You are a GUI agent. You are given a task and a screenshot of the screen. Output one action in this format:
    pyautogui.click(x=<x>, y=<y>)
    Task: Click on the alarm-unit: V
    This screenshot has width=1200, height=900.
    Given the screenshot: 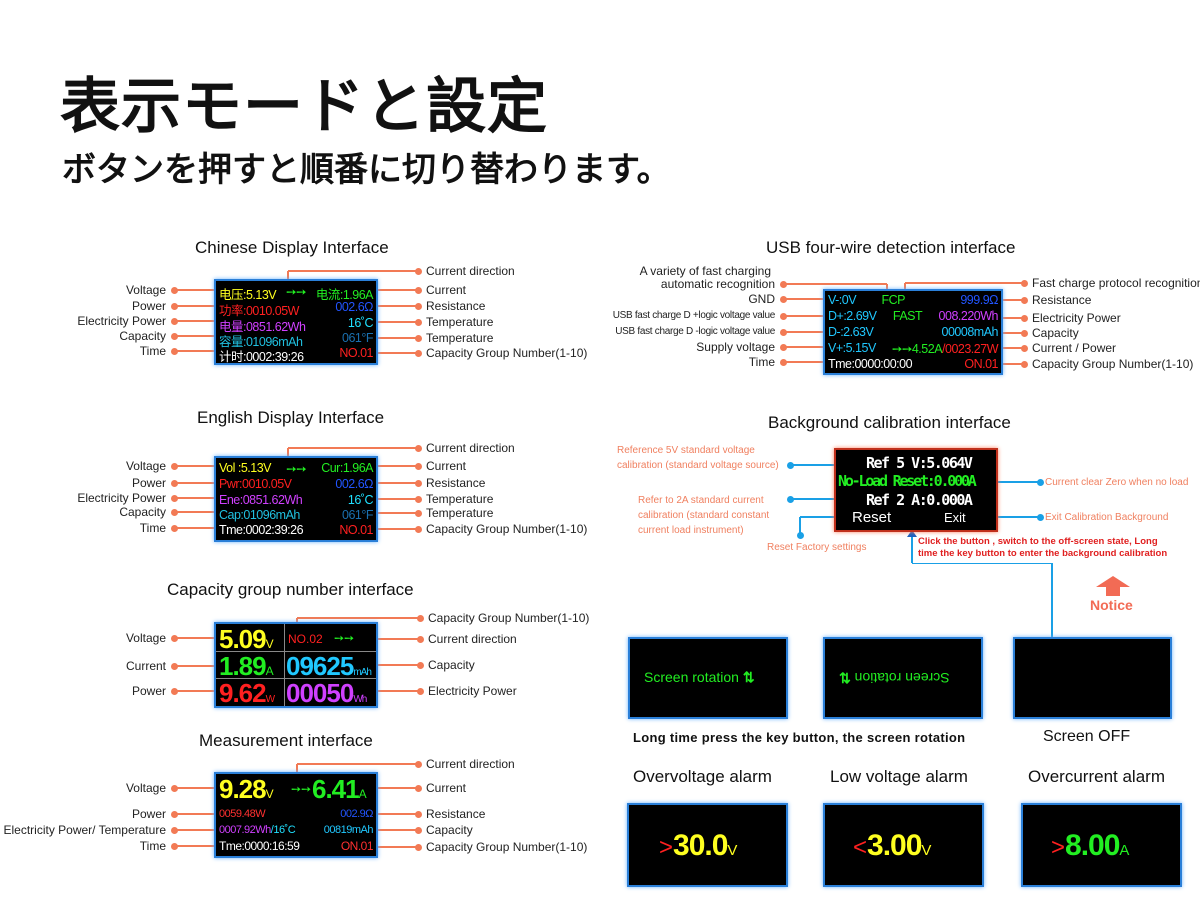 What is the action you would take?
    pyautogui.click(x=732, y=850)
    